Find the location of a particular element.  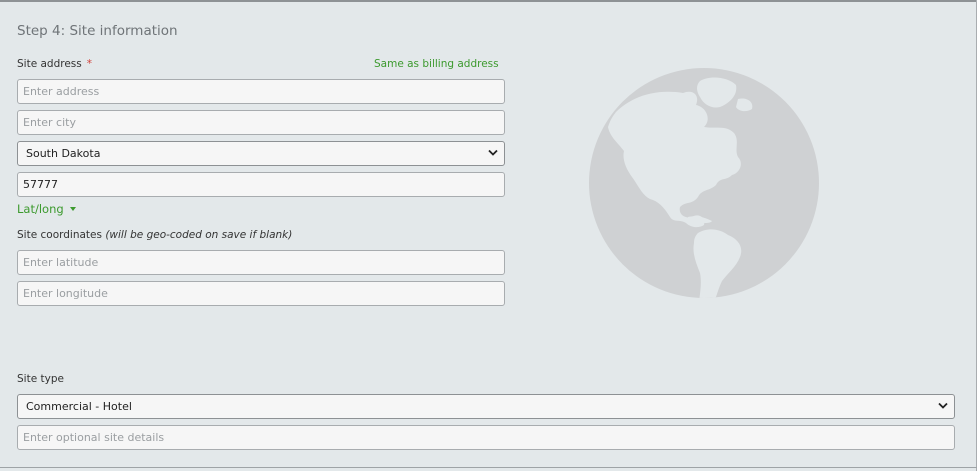

site-details-input is located at coordinates (486, 437).